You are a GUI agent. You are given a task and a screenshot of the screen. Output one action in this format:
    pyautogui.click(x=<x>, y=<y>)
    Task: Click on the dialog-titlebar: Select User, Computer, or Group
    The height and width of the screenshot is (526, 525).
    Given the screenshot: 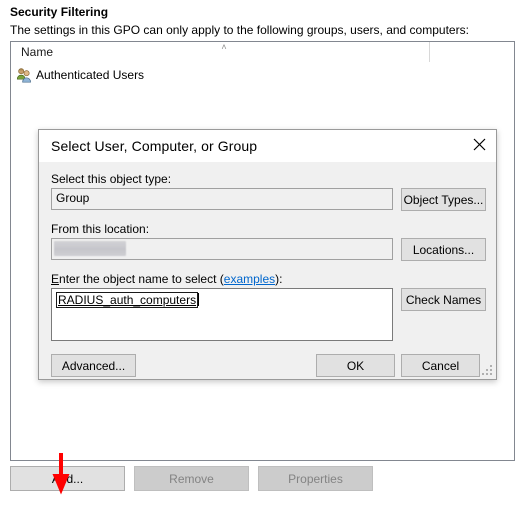 What is the action you would take?
    pyautogui.click(x=267, y=146)
    